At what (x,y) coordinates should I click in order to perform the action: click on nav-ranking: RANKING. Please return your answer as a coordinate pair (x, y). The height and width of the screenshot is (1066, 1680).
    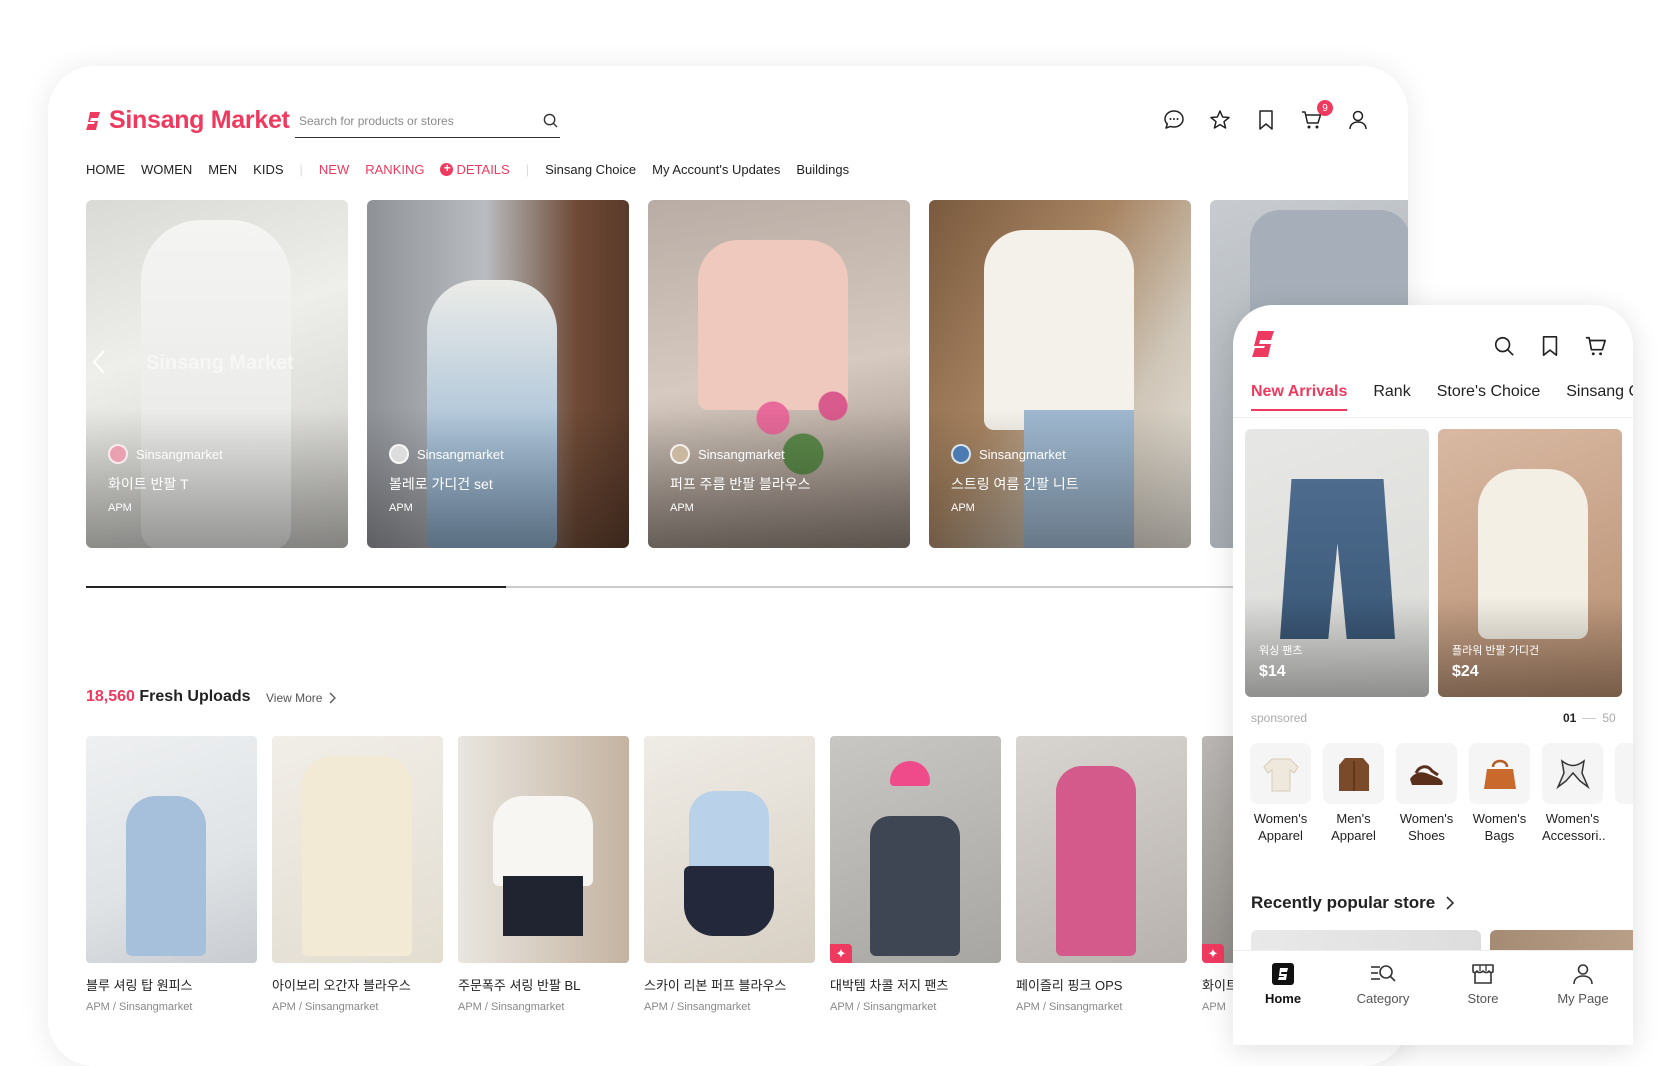
    Looking at the image, I should click on (394, 169).